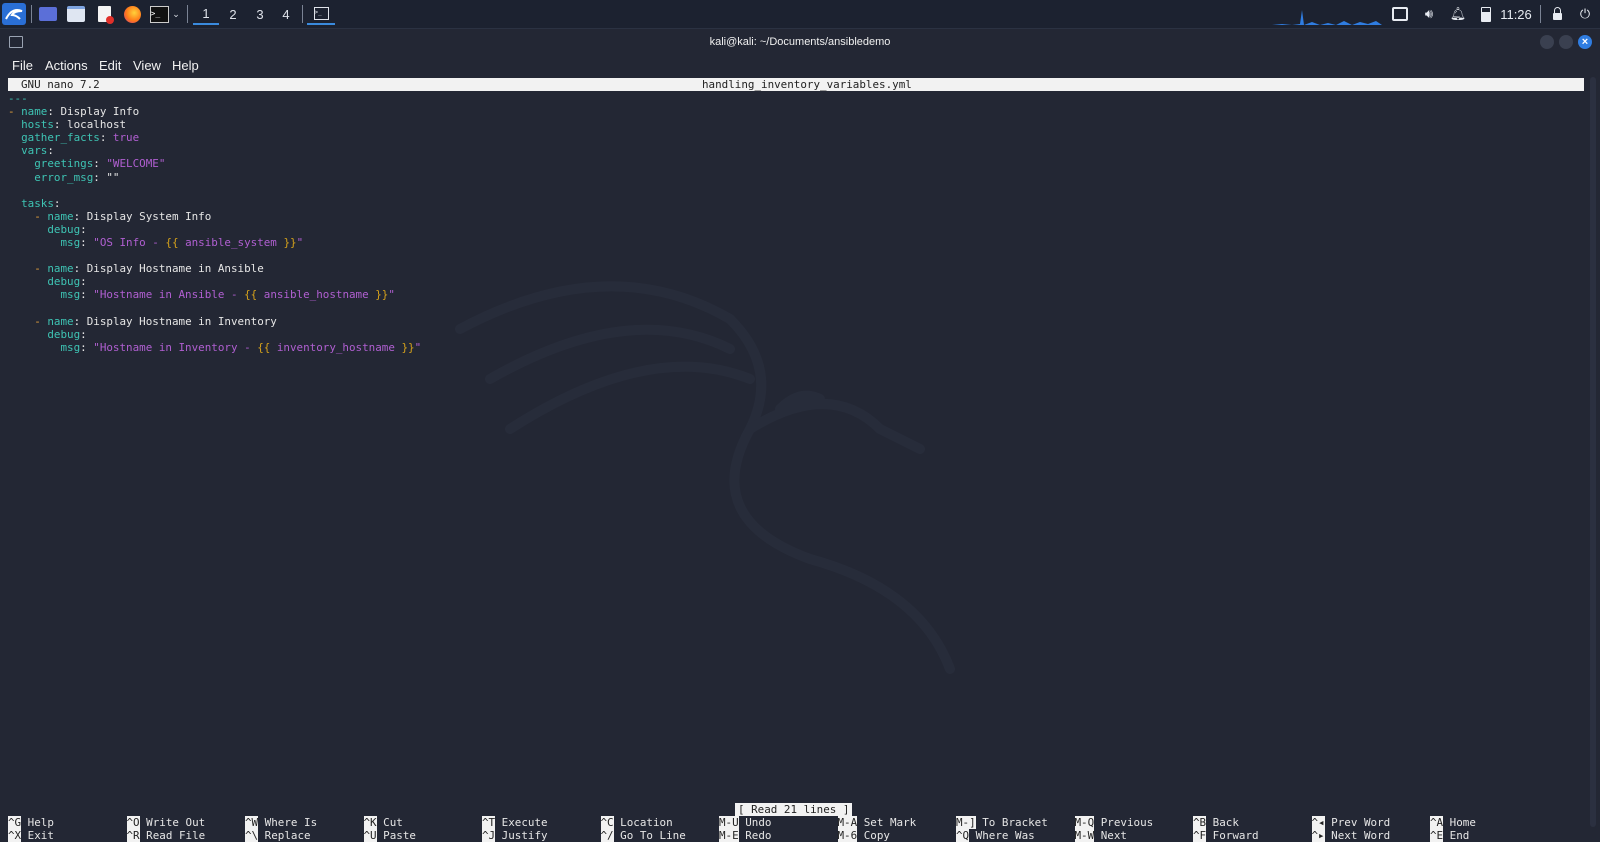  I want to click on shortcut-exit: ^X Exit, so click(31, 835).